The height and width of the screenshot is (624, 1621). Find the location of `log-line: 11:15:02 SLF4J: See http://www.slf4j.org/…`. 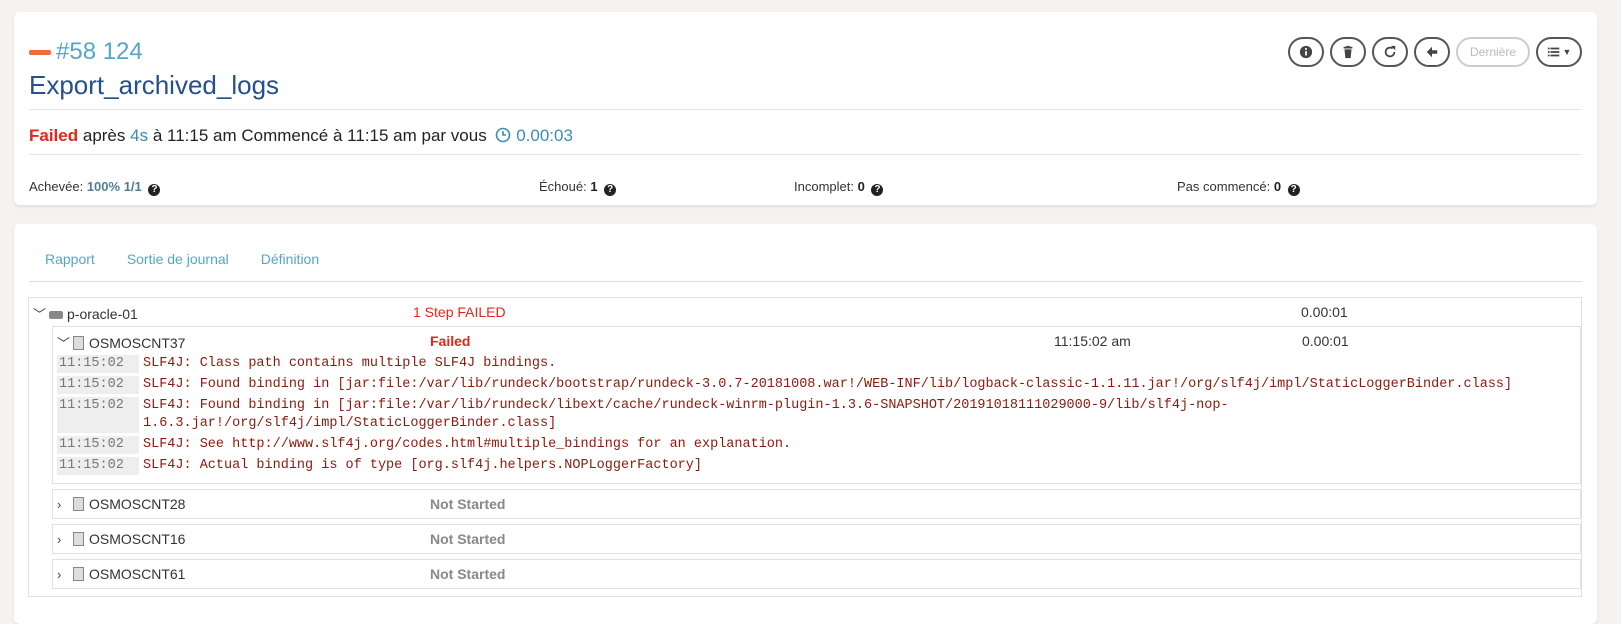

log-line: 11:15:02 SLF4J: See http://www.slf4j.org/… is located at coordinates (816, 445).